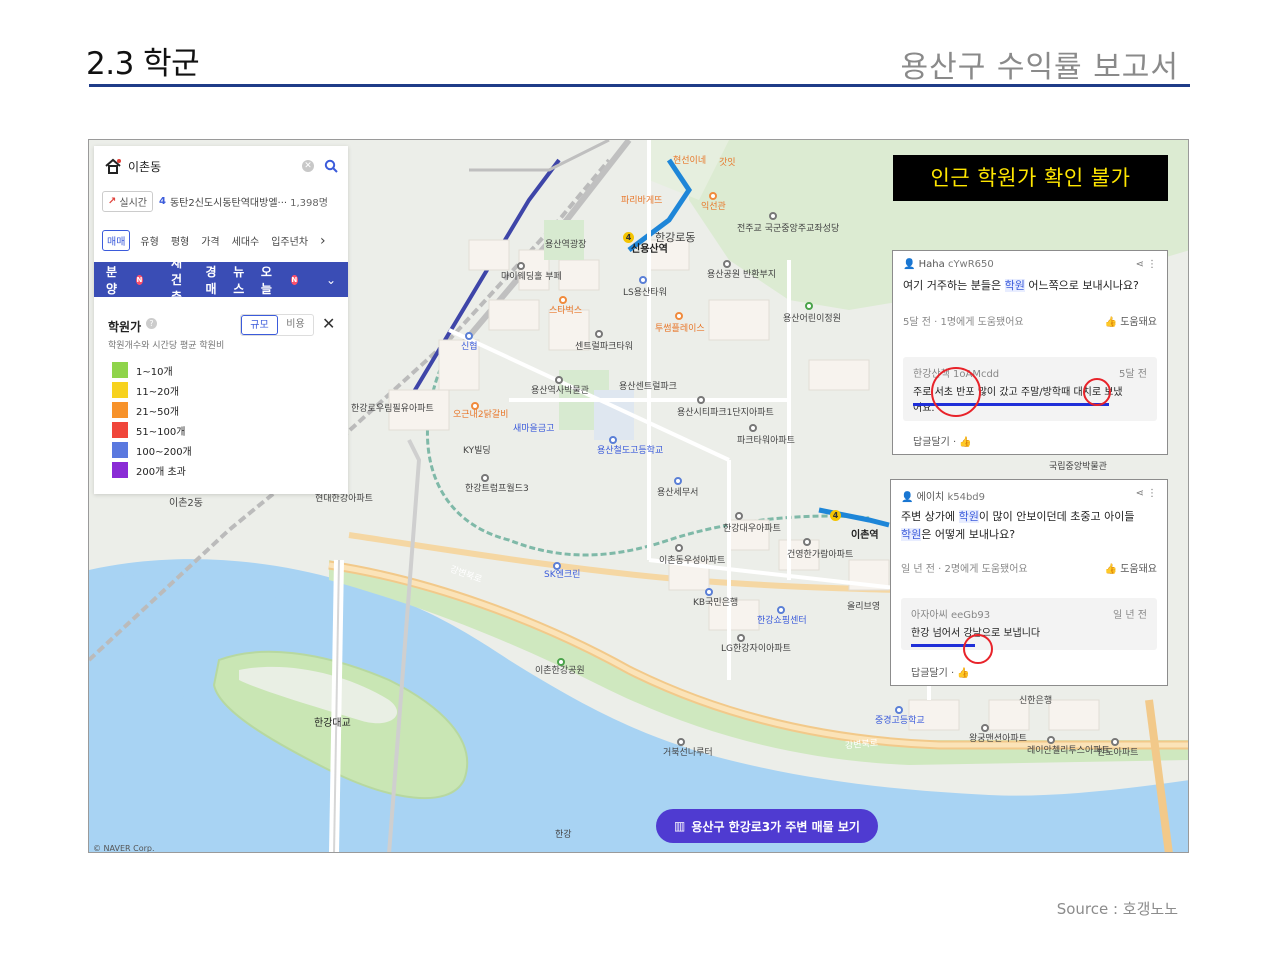  I want to click on clear-icon: ✕, so click(308, 166).